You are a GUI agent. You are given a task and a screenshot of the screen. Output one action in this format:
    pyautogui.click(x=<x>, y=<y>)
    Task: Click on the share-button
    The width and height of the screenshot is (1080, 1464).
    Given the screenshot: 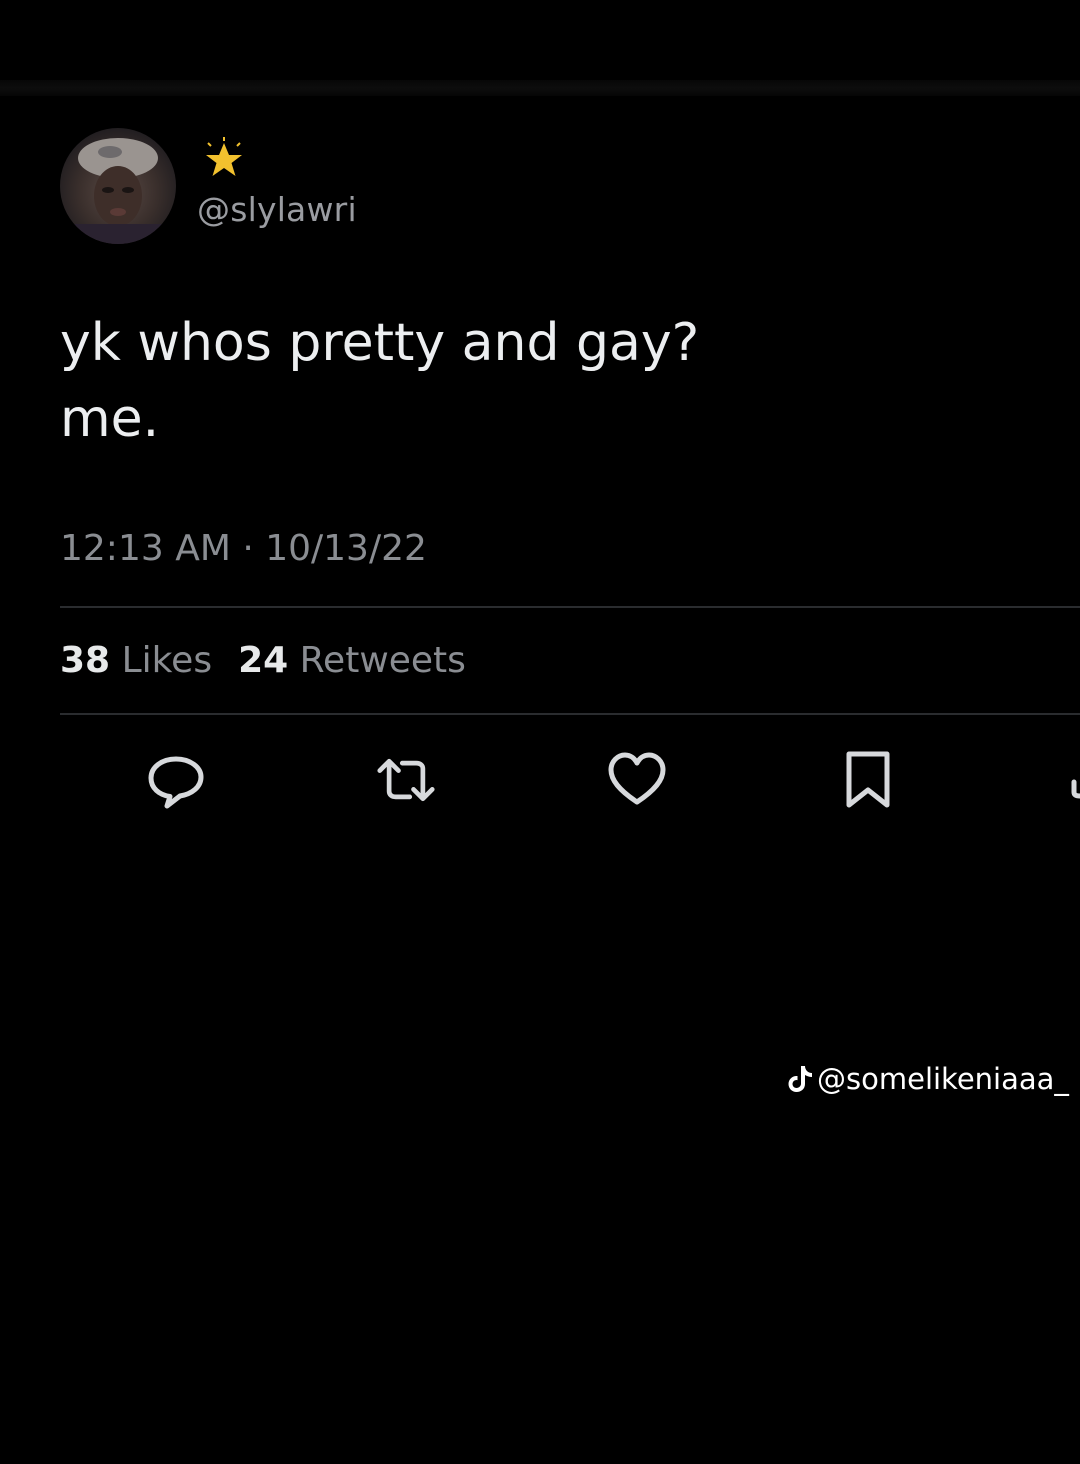 What is the action you would take?
    pyautogui.click(x=1073, y=780)
    